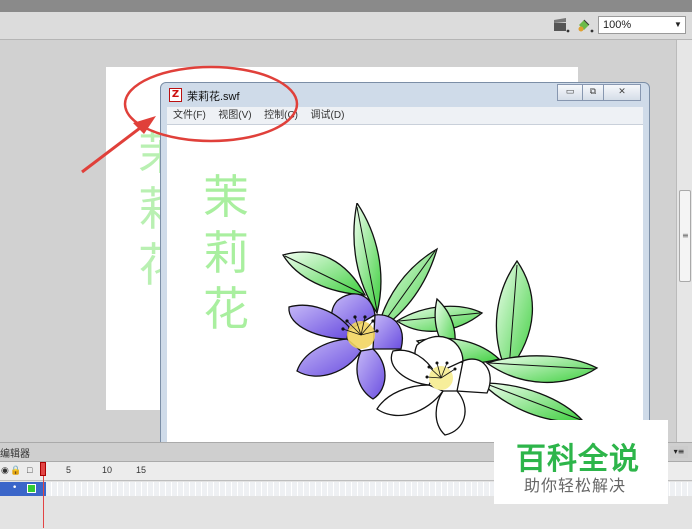 This screenshot has width=692, height=529. Describe the element at coordinates (29, 470) in the screenshot. I see `outline-icon: □` at that location.